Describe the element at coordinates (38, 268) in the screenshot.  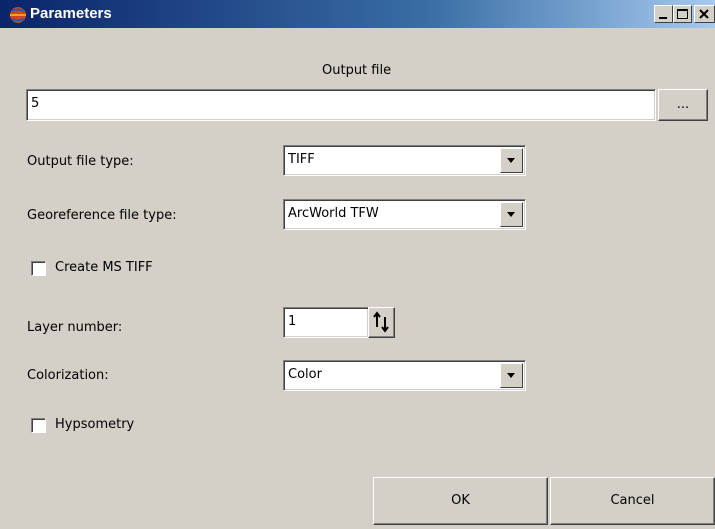
I see `create-ms-tiff-checkbox` at that location.